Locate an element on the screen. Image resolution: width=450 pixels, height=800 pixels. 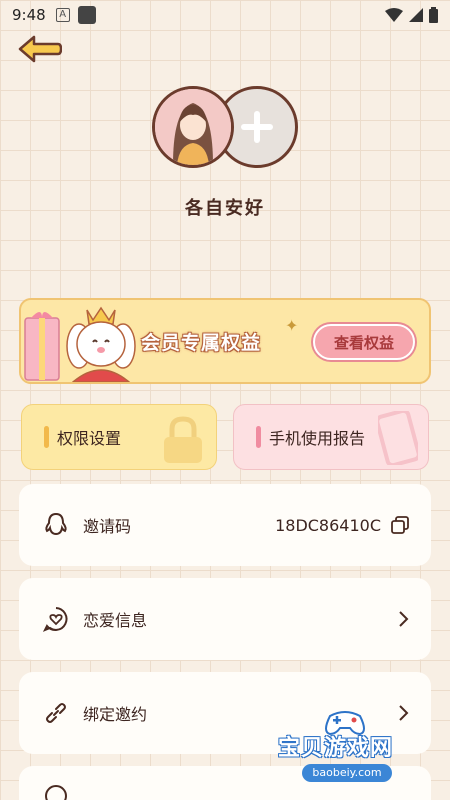
usage-report-tile: 手机使用报告 is located at coordinates (331, 437).